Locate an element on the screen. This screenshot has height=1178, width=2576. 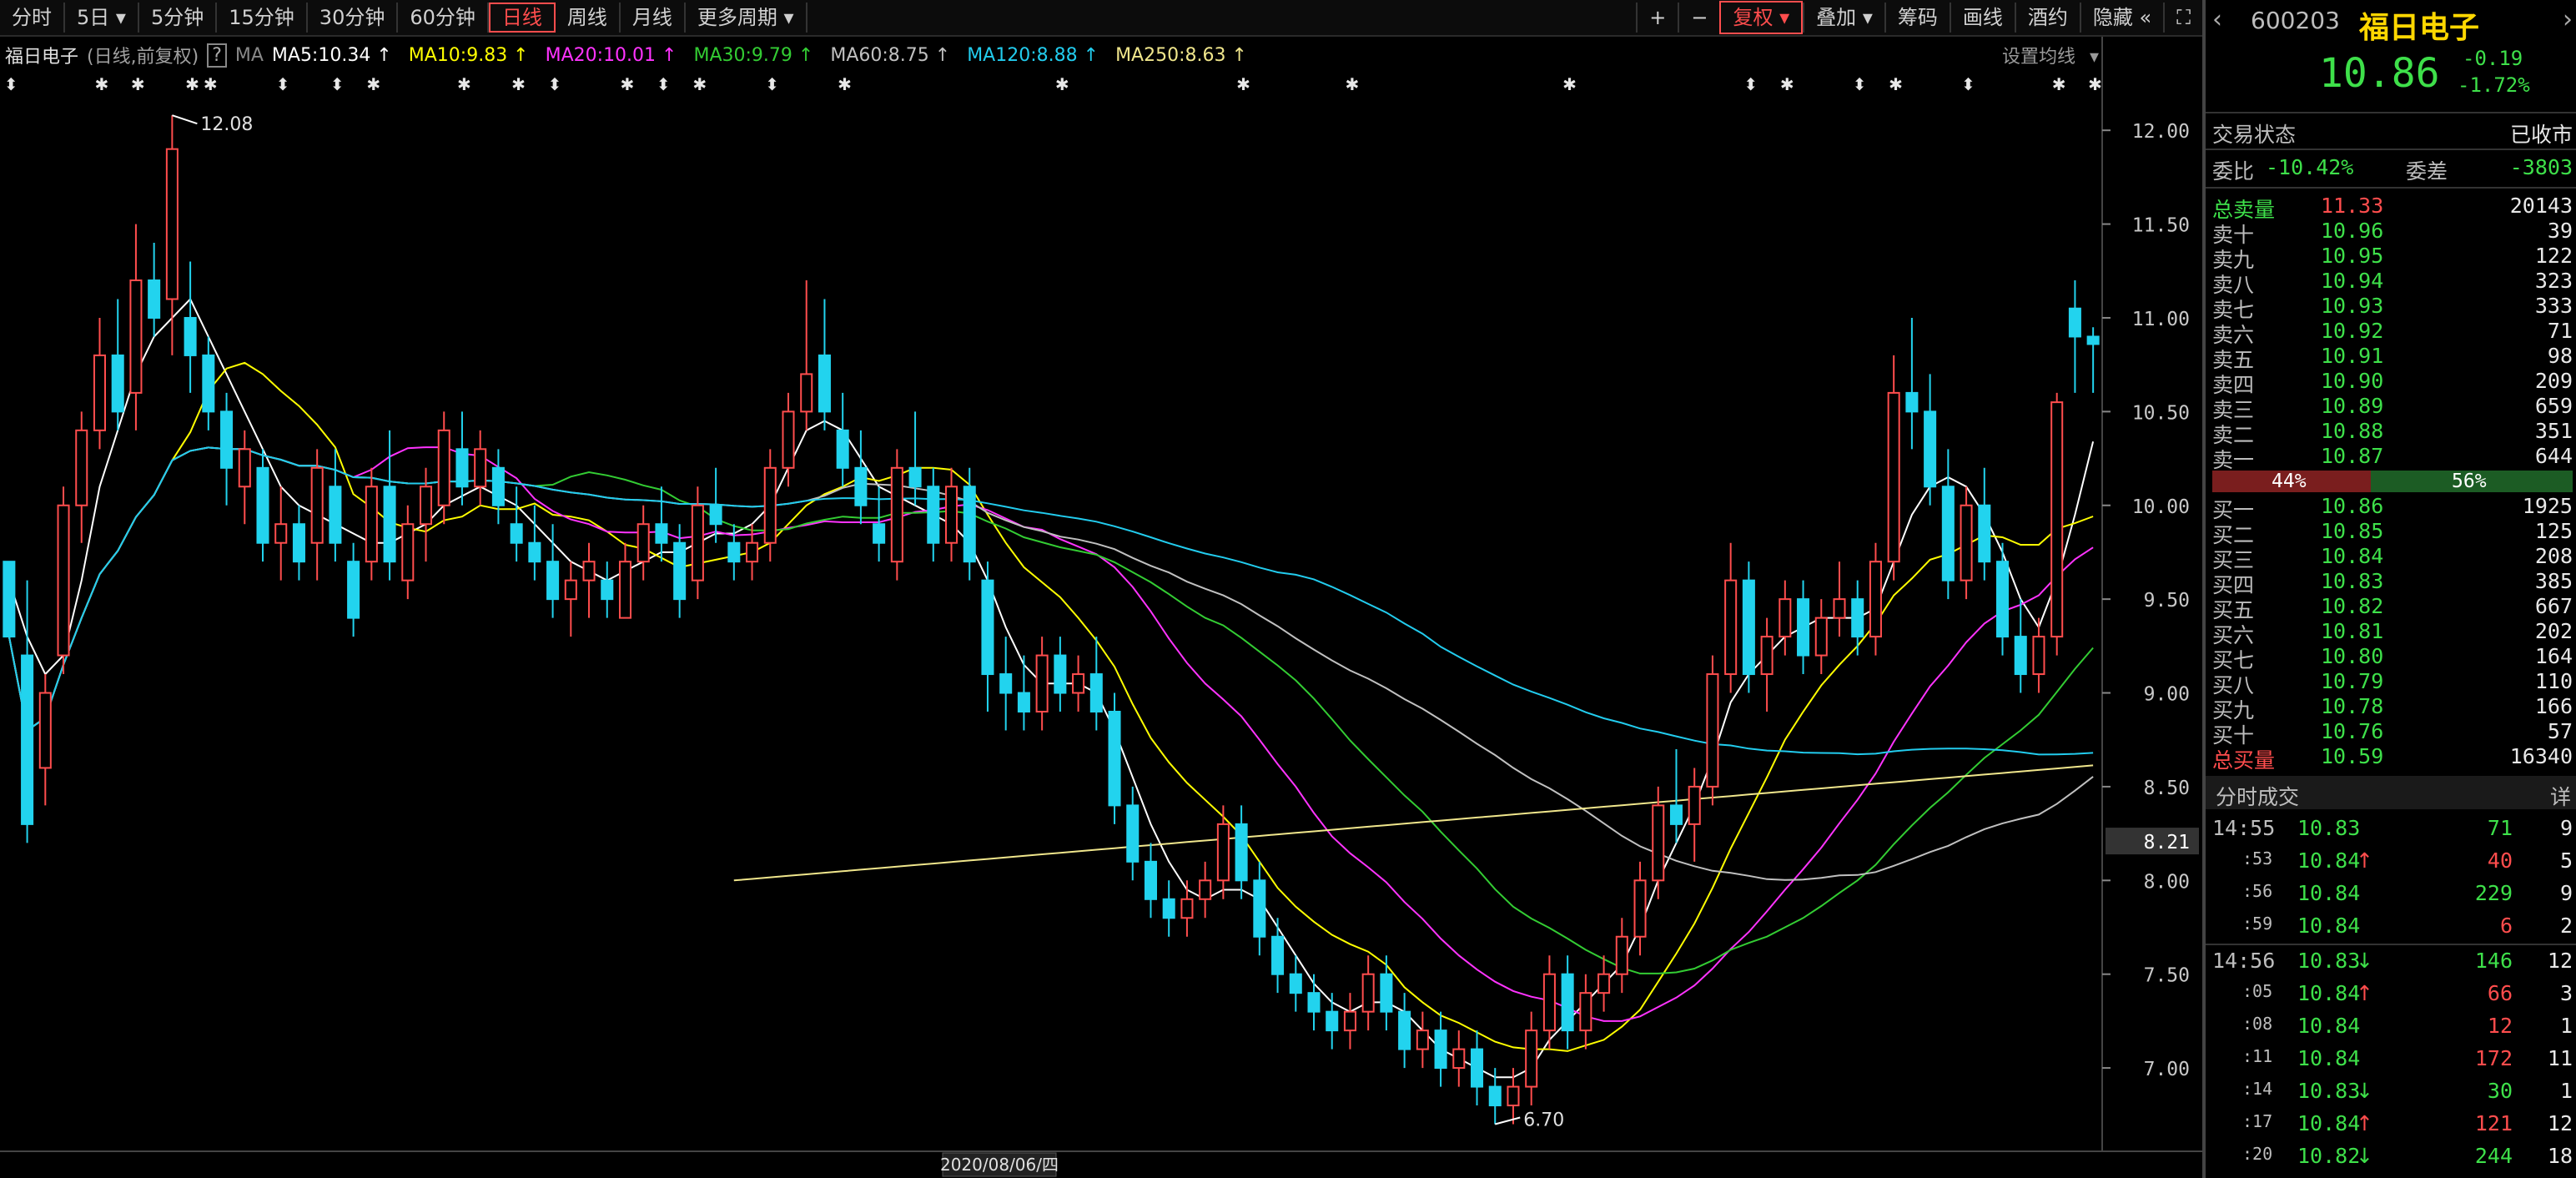
buy-total-row: 总买量 10.59 16340 is located at coordinates (2392, 758).